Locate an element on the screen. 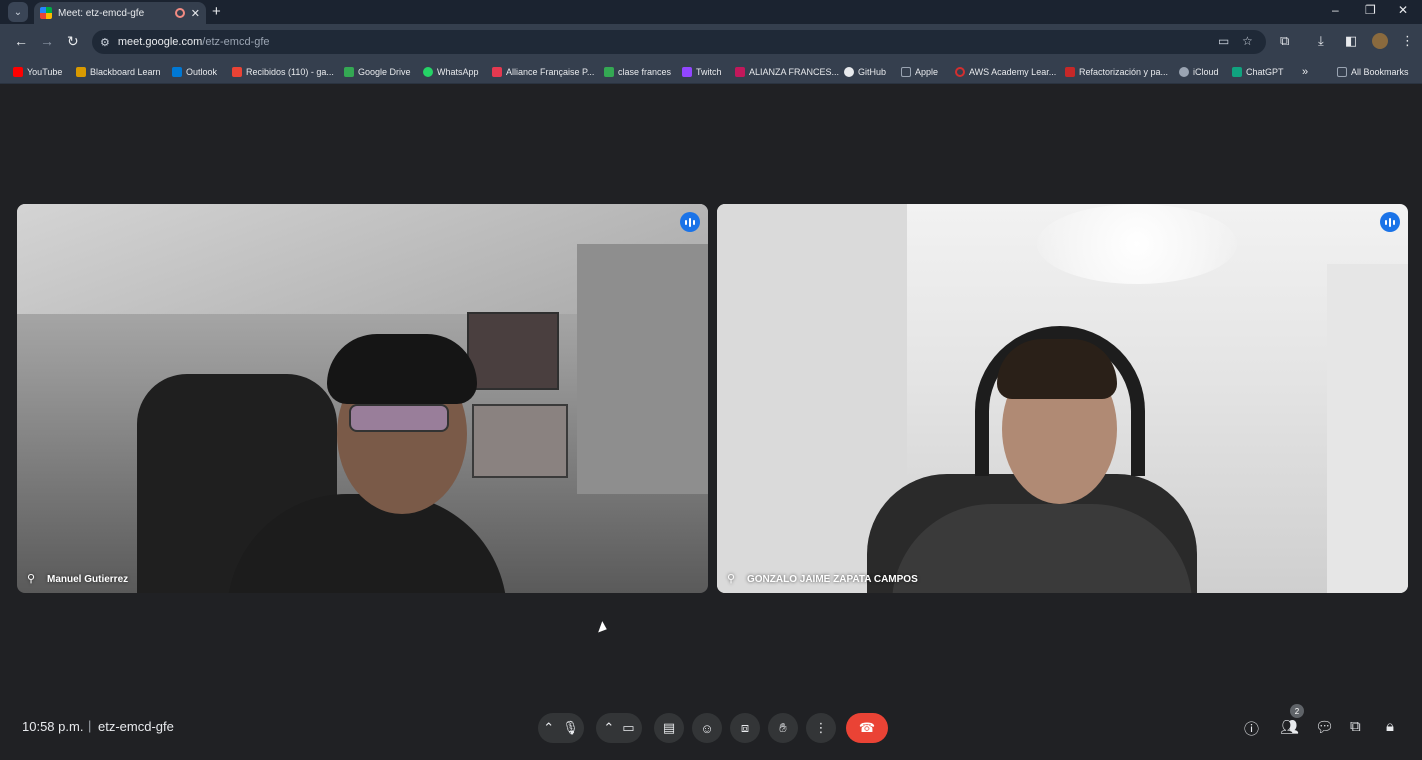 This screenshot has width=1422, height=760. url-host: meet.google.com is located at coordinates (160, 42).